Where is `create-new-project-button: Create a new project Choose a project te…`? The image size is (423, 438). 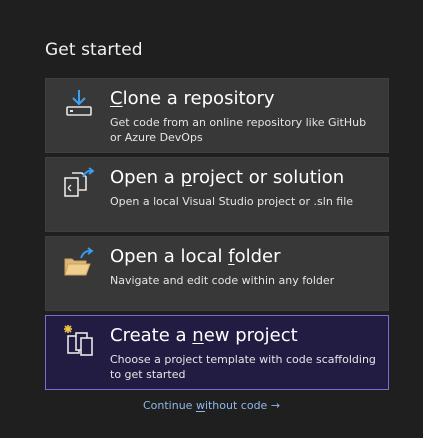 create-new-project-button: Create a new project Choose a project te… is located at coordinates (217, 352).